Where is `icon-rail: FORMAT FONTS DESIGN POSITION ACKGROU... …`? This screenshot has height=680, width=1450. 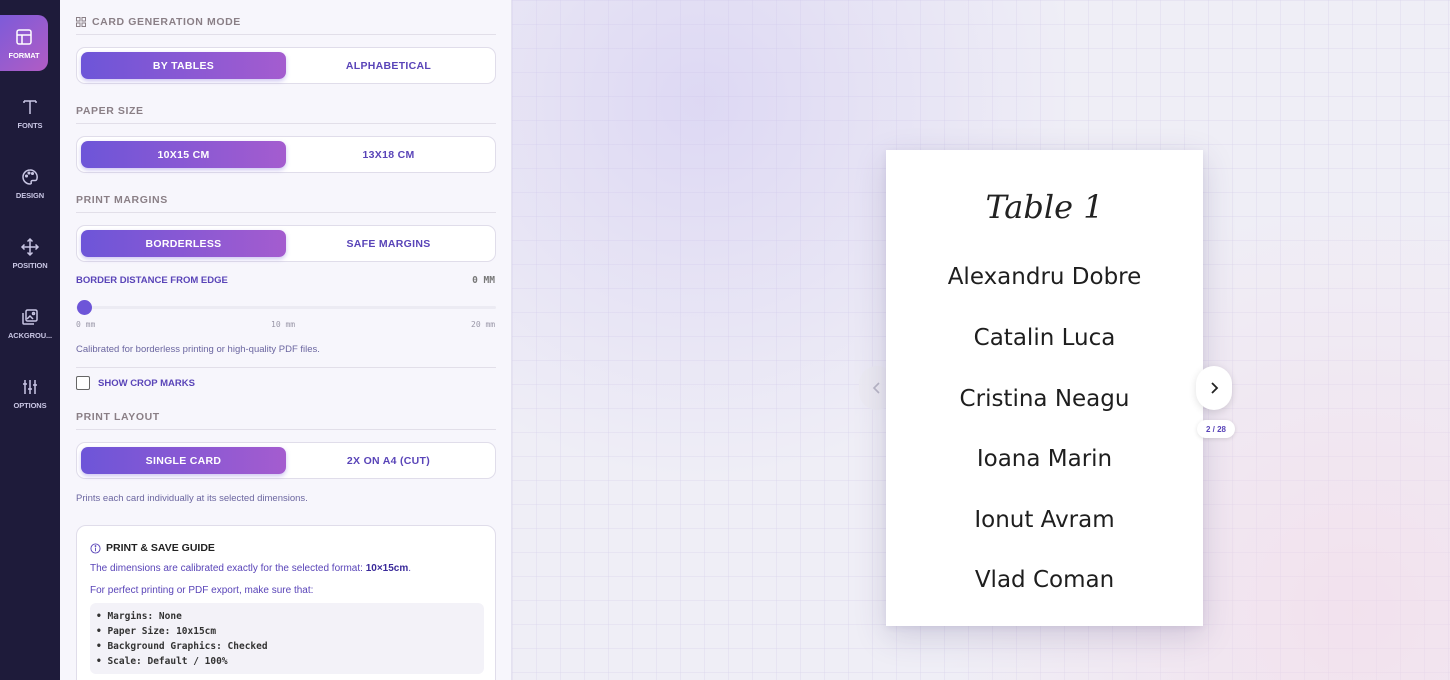
icon-rail: FORMAT FONTS DESIGN POSITION ACKGROU... … is located at coordinates (30, 340).